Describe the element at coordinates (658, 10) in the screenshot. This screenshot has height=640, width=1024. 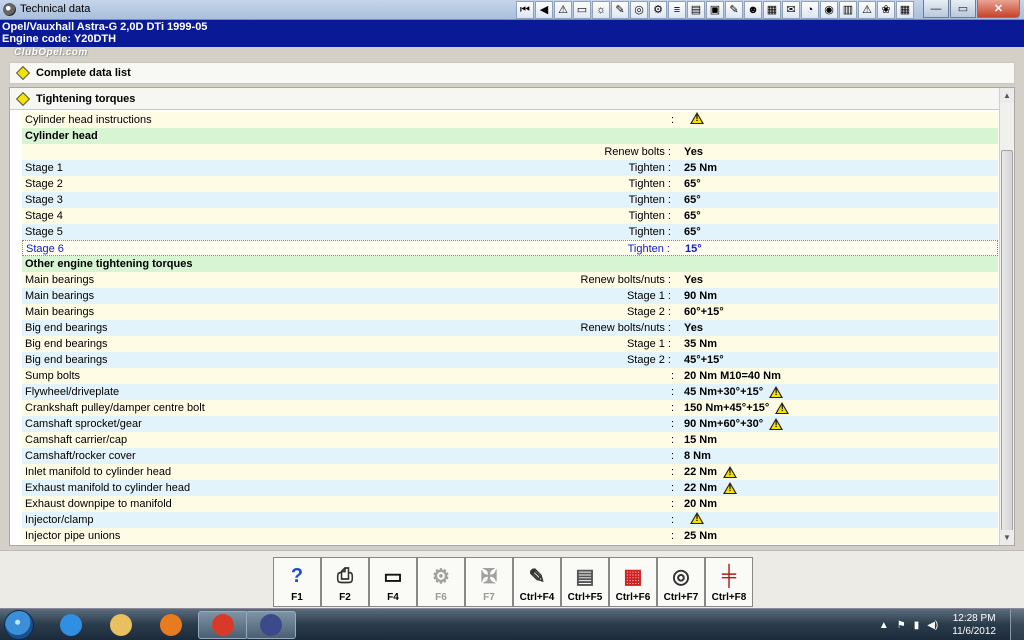
I see `toolbar-button-8: ⚙` at that location.